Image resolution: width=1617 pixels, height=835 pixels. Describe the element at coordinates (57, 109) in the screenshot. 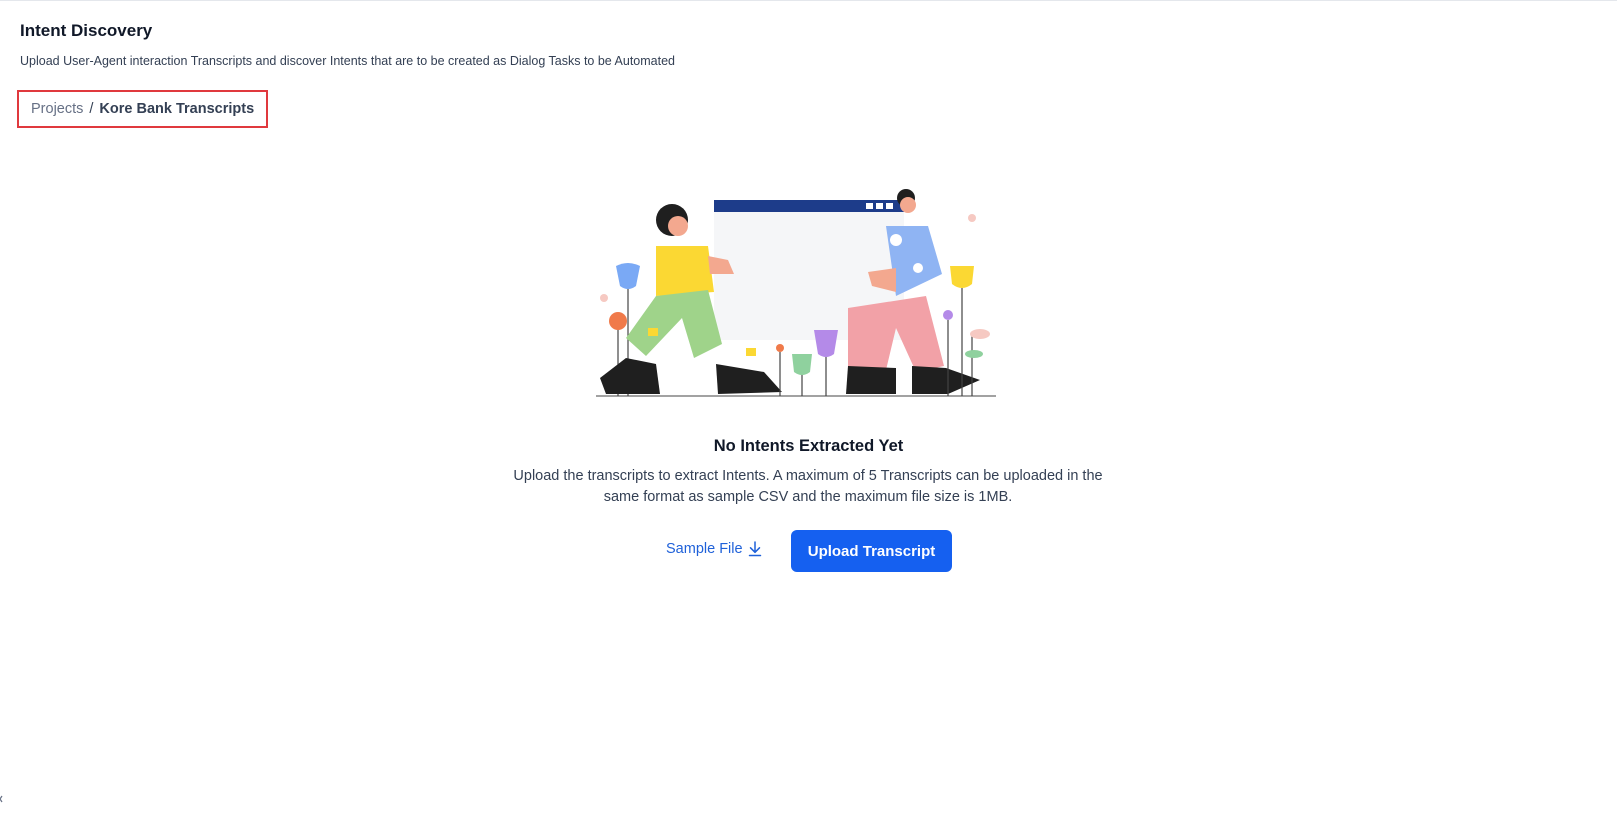

I see `breadcrumb-projects-link: Projects` at that location.